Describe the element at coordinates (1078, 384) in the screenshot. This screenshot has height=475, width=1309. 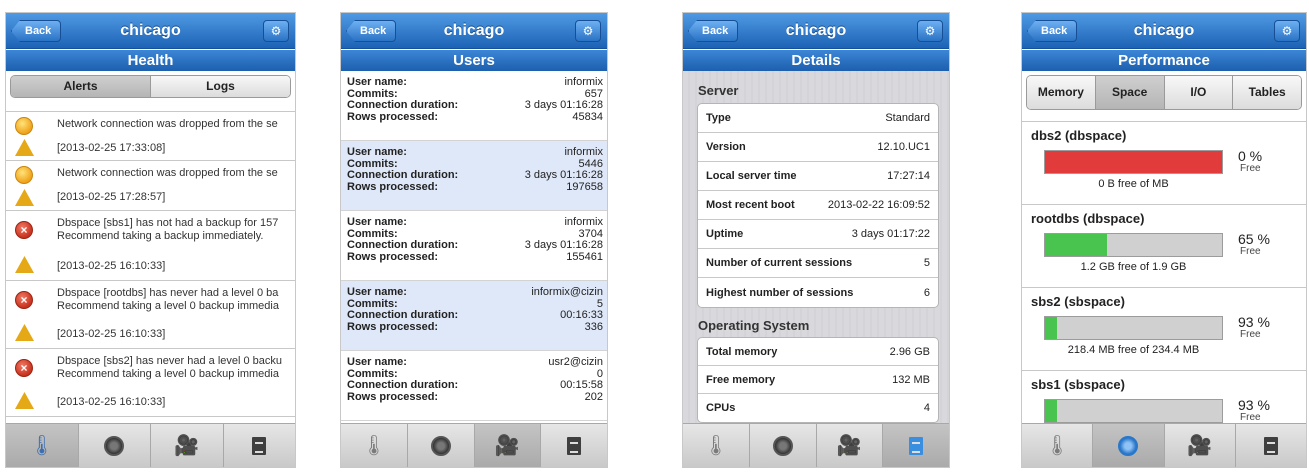
I see `space-name: sbs1 (sbspace)` at that location.